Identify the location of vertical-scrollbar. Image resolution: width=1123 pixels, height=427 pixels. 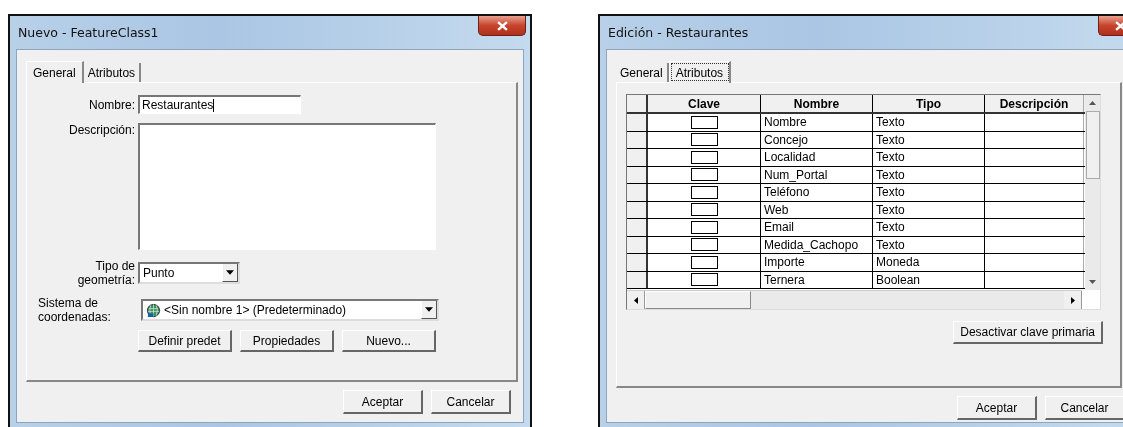
(1092, 192).